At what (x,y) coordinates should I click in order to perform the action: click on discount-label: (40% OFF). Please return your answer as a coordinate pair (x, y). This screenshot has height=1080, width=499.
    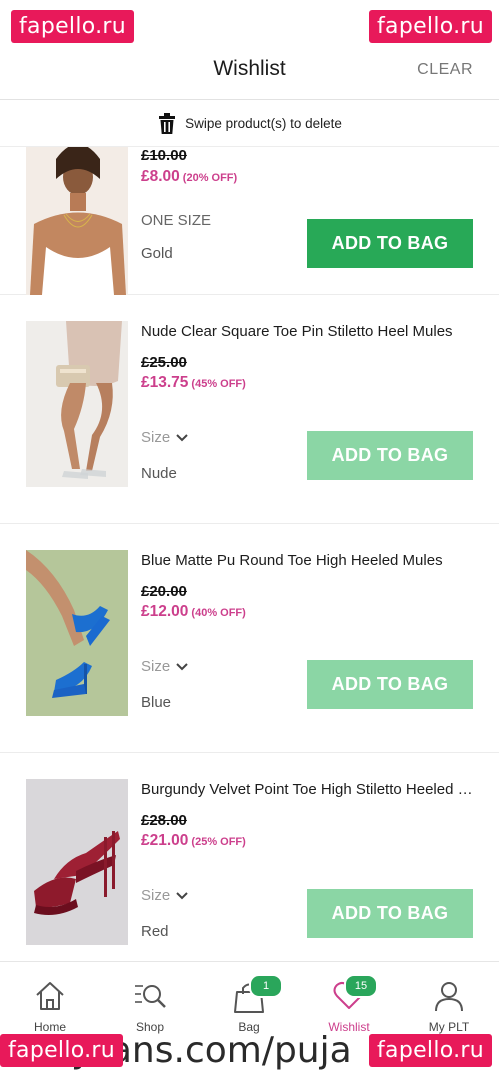
    Looking at the image, I should click on (218, 613).